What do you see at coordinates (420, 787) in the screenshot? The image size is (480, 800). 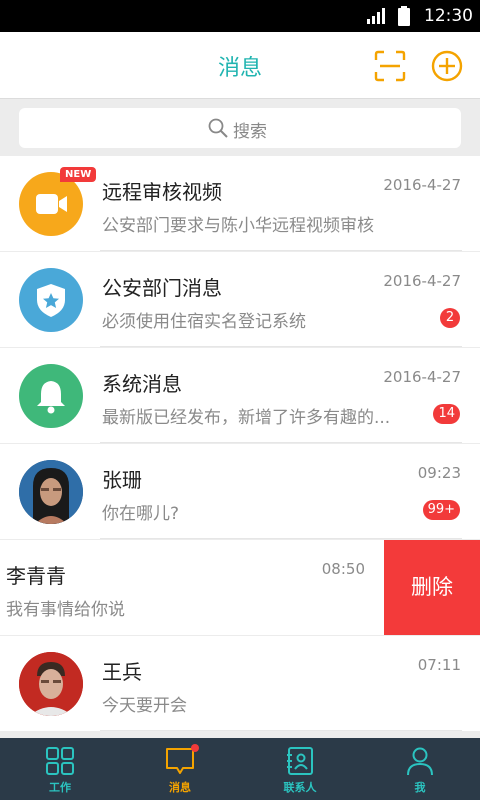 I see `tab-label: 我` at bounding box center [420, 787].